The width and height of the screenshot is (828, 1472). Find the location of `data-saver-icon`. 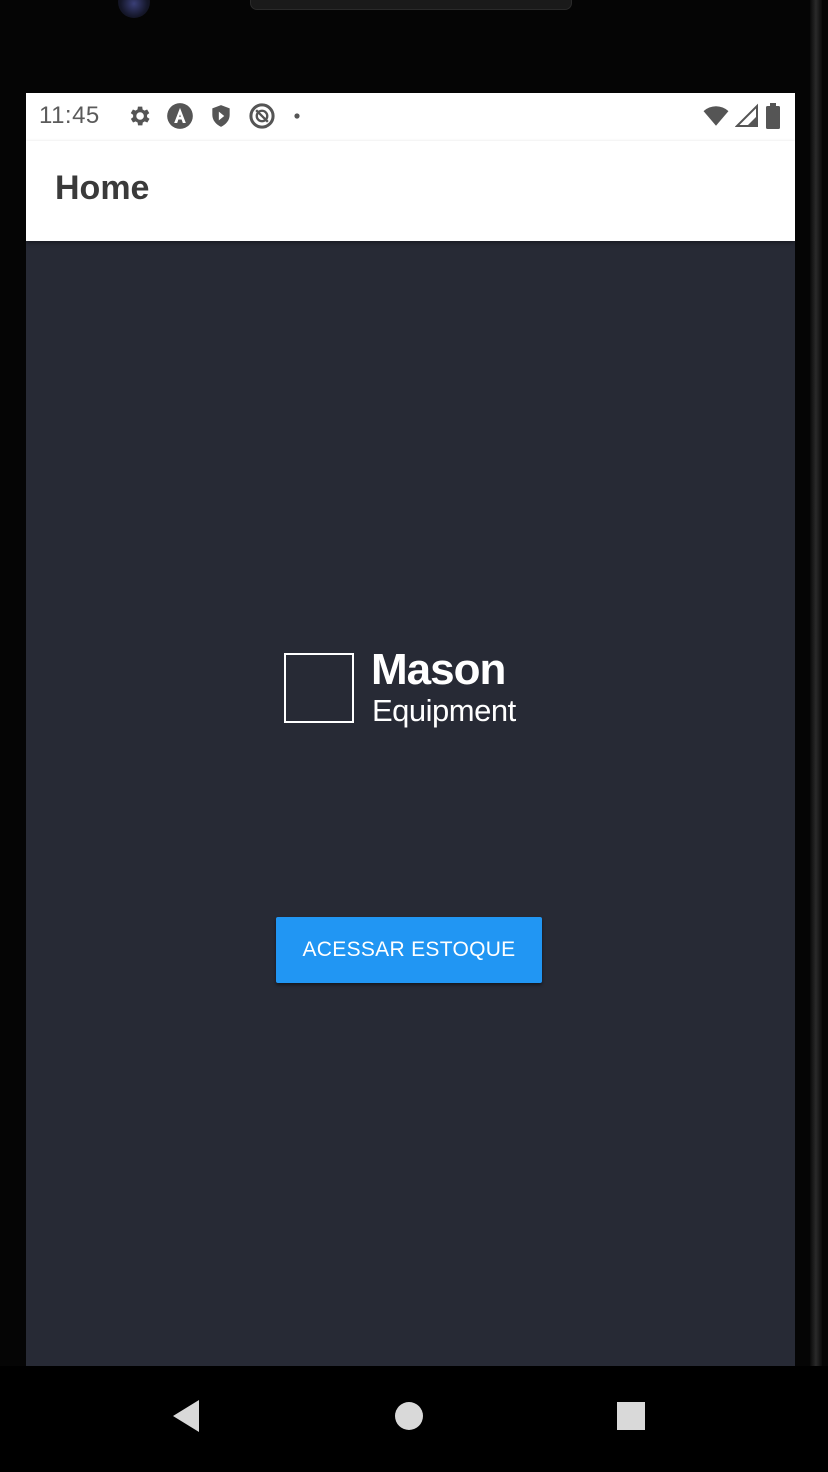

data-saver-icon is located at coordinates (262, 116).